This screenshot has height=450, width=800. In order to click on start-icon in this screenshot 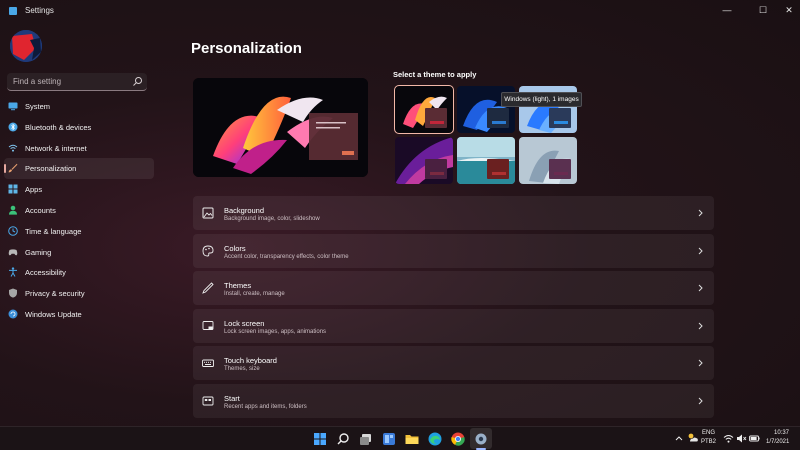, I will do `click(208, 400)`.